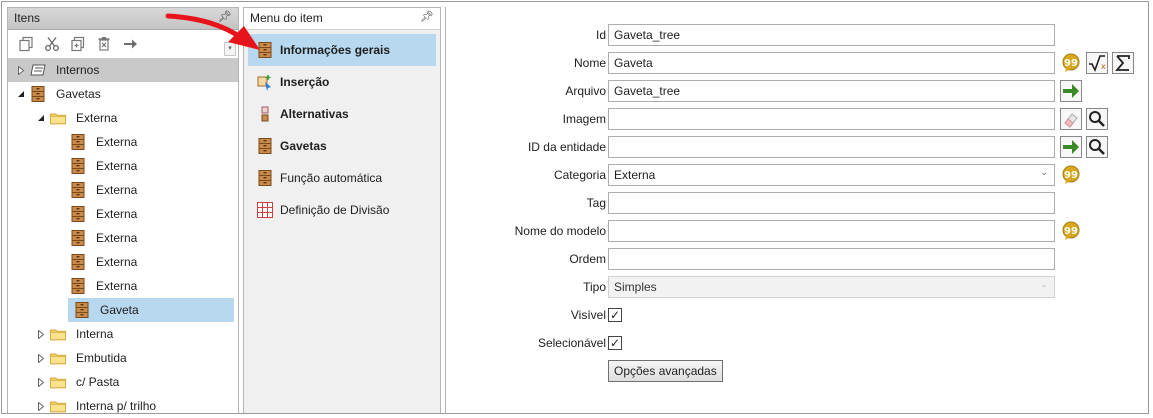  What do you see at coordinates (52, 44) in the screenshot?
I see `cut-button` at bounding box center [52, 44].